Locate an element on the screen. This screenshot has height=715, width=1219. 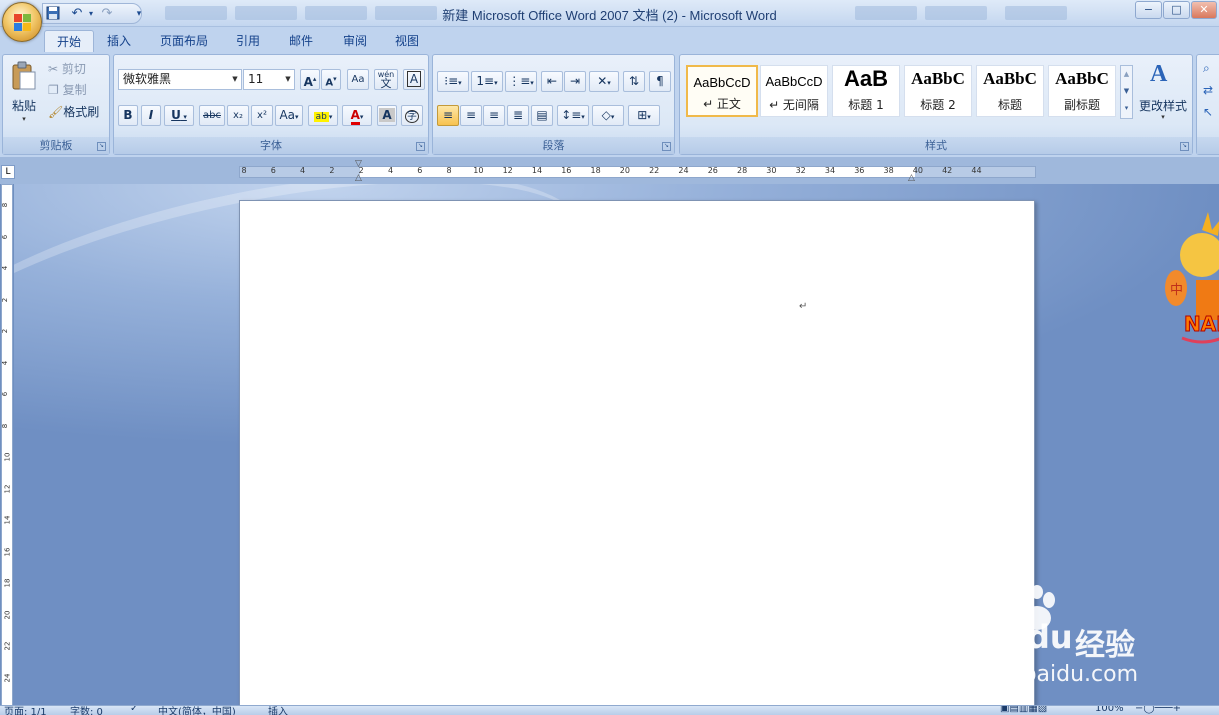
group-label-styles: 样式 is located at coordinates (936, 145).